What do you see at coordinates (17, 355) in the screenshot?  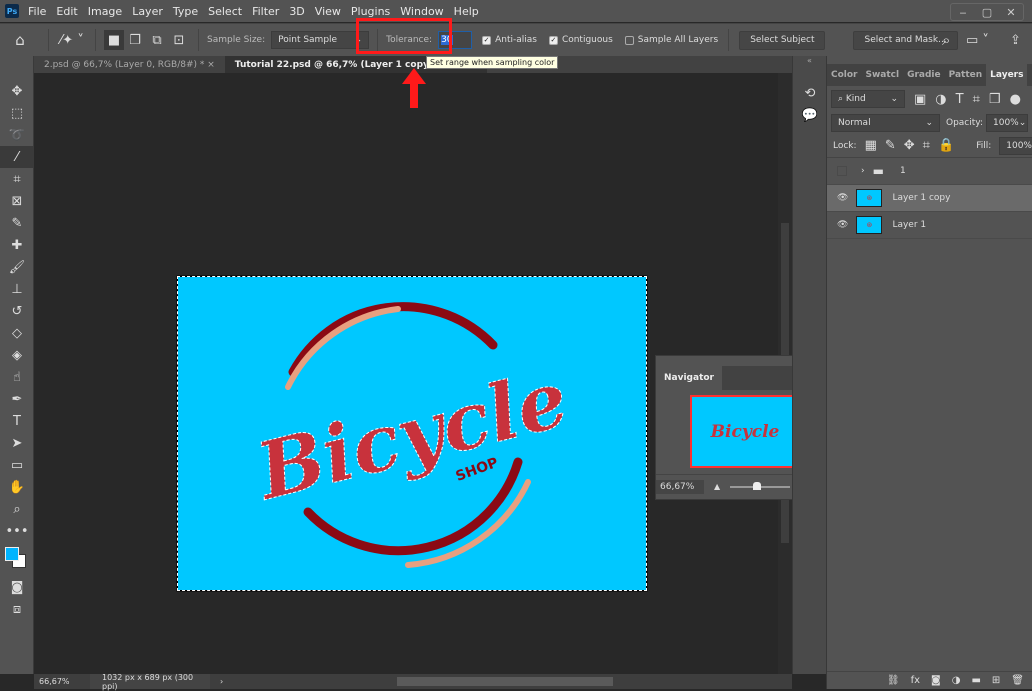 I see `paint-bucket-icon: ◈` at bounding box center [17, 355].